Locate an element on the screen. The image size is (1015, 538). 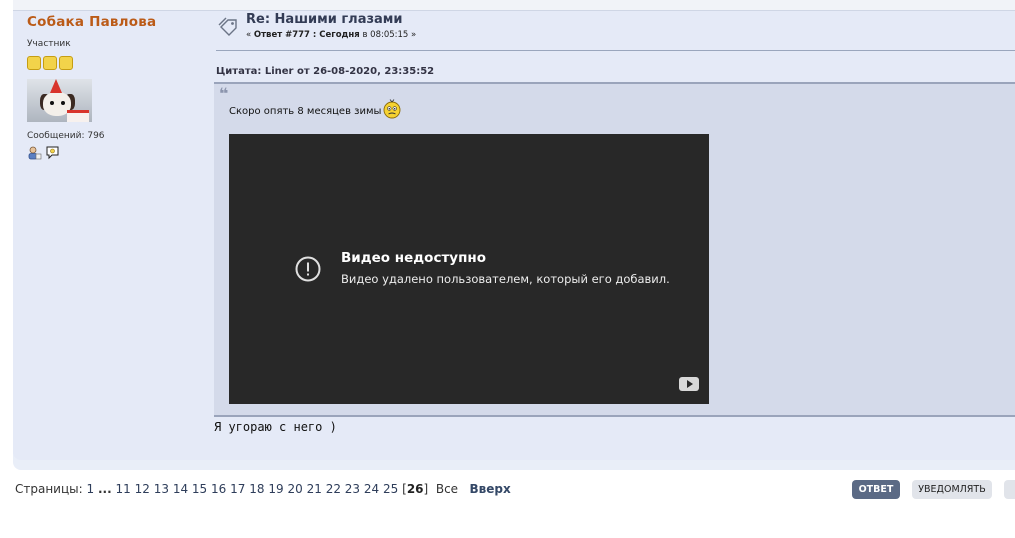
post-meta: « Ответ #777 : Сегодня в 08:05:15 » is located at coordinates (331, 35).